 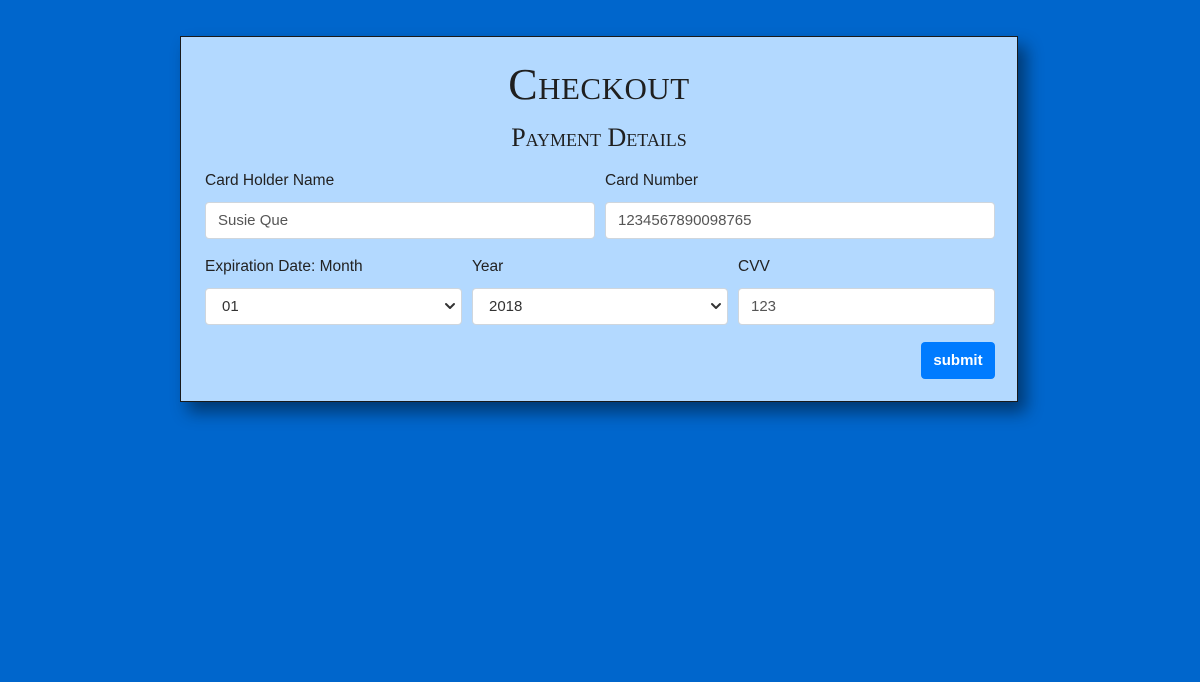 I want to click on cvv-placeholder: 123, so click(x=764, y=306).